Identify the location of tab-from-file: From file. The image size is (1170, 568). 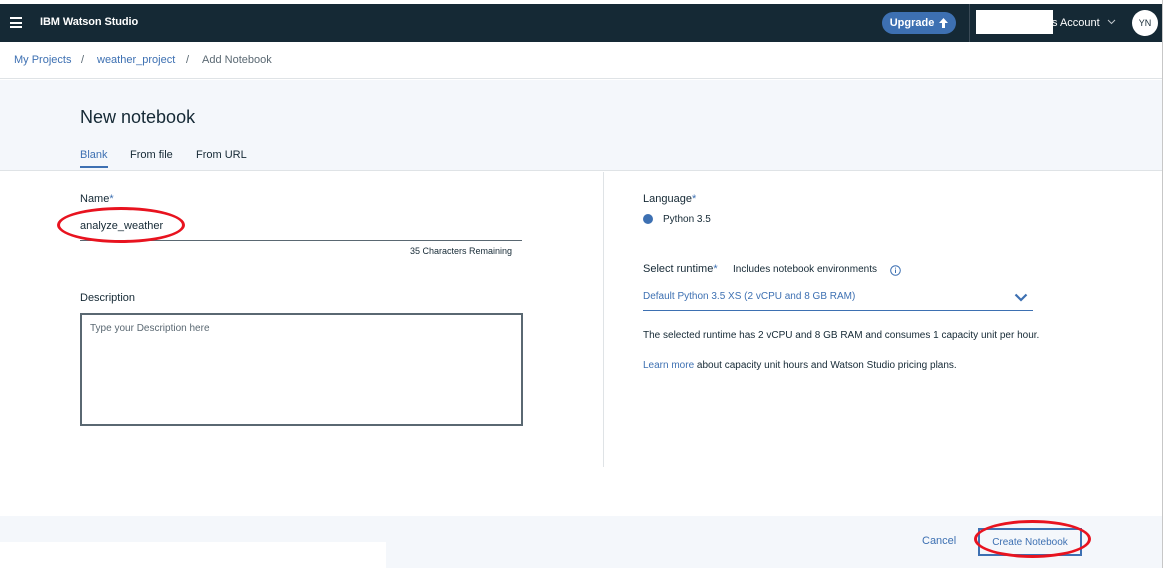
(151, 157).